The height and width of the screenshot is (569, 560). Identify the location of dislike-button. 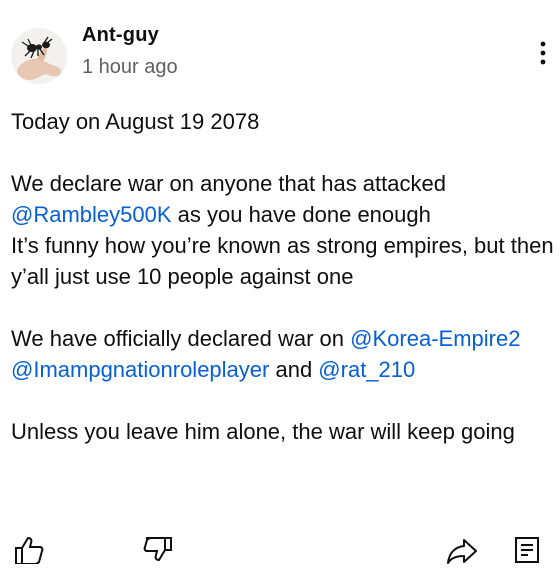
(158, 552).